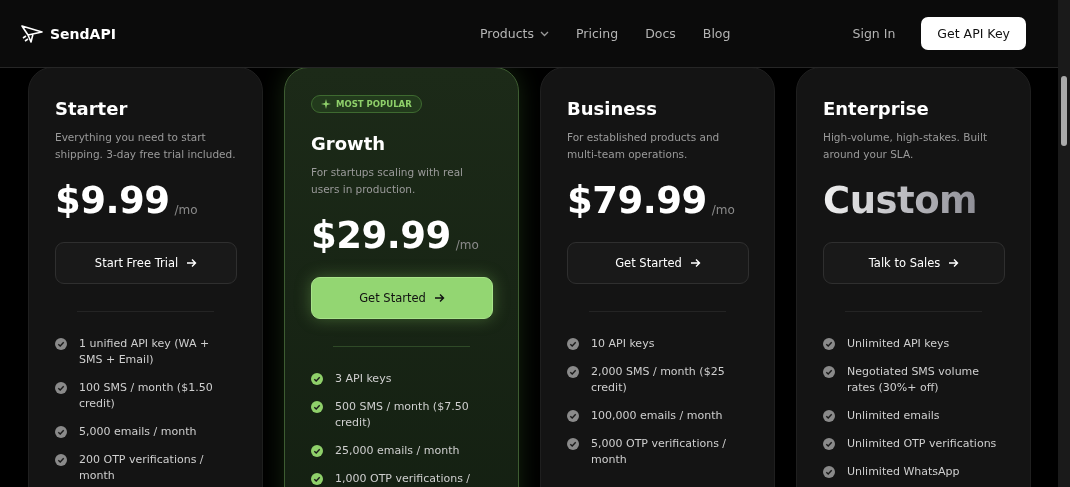  I want to click on plan-description: For startups scaling with real users in production., so click(387, 181).